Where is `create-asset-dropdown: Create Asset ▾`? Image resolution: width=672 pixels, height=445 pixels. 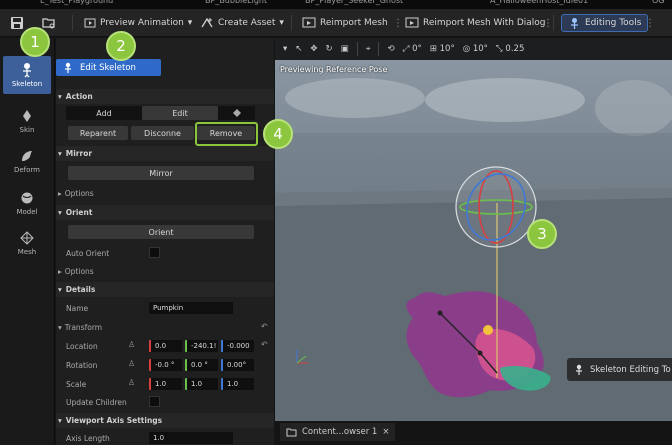
create-asset-dropdown: Create Asset ▾ is located at coordinates (242, 23).